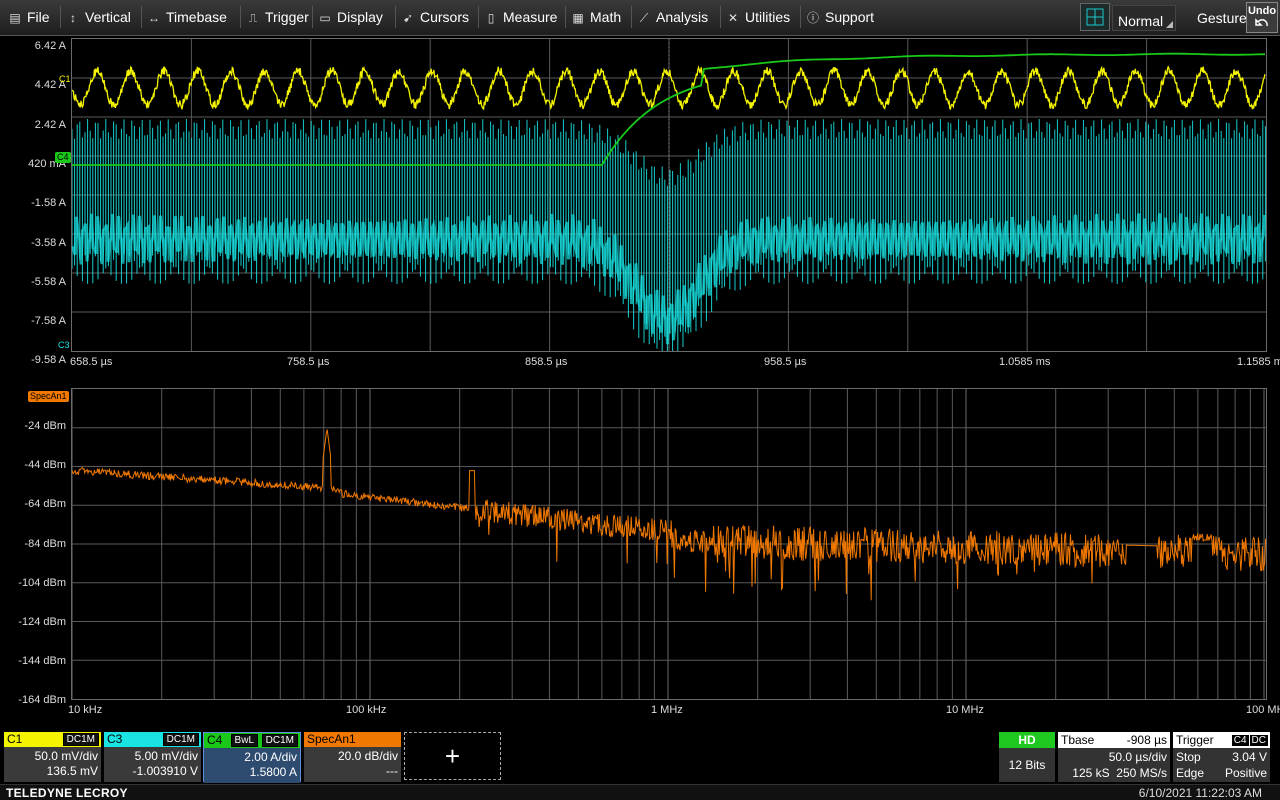 The height and width of the screenshot is (800, 1280). What do you see at coordinates (253, 18) in the screenshot?
I see `trigger-icon: ⎍` at bounding box center [253, 18].